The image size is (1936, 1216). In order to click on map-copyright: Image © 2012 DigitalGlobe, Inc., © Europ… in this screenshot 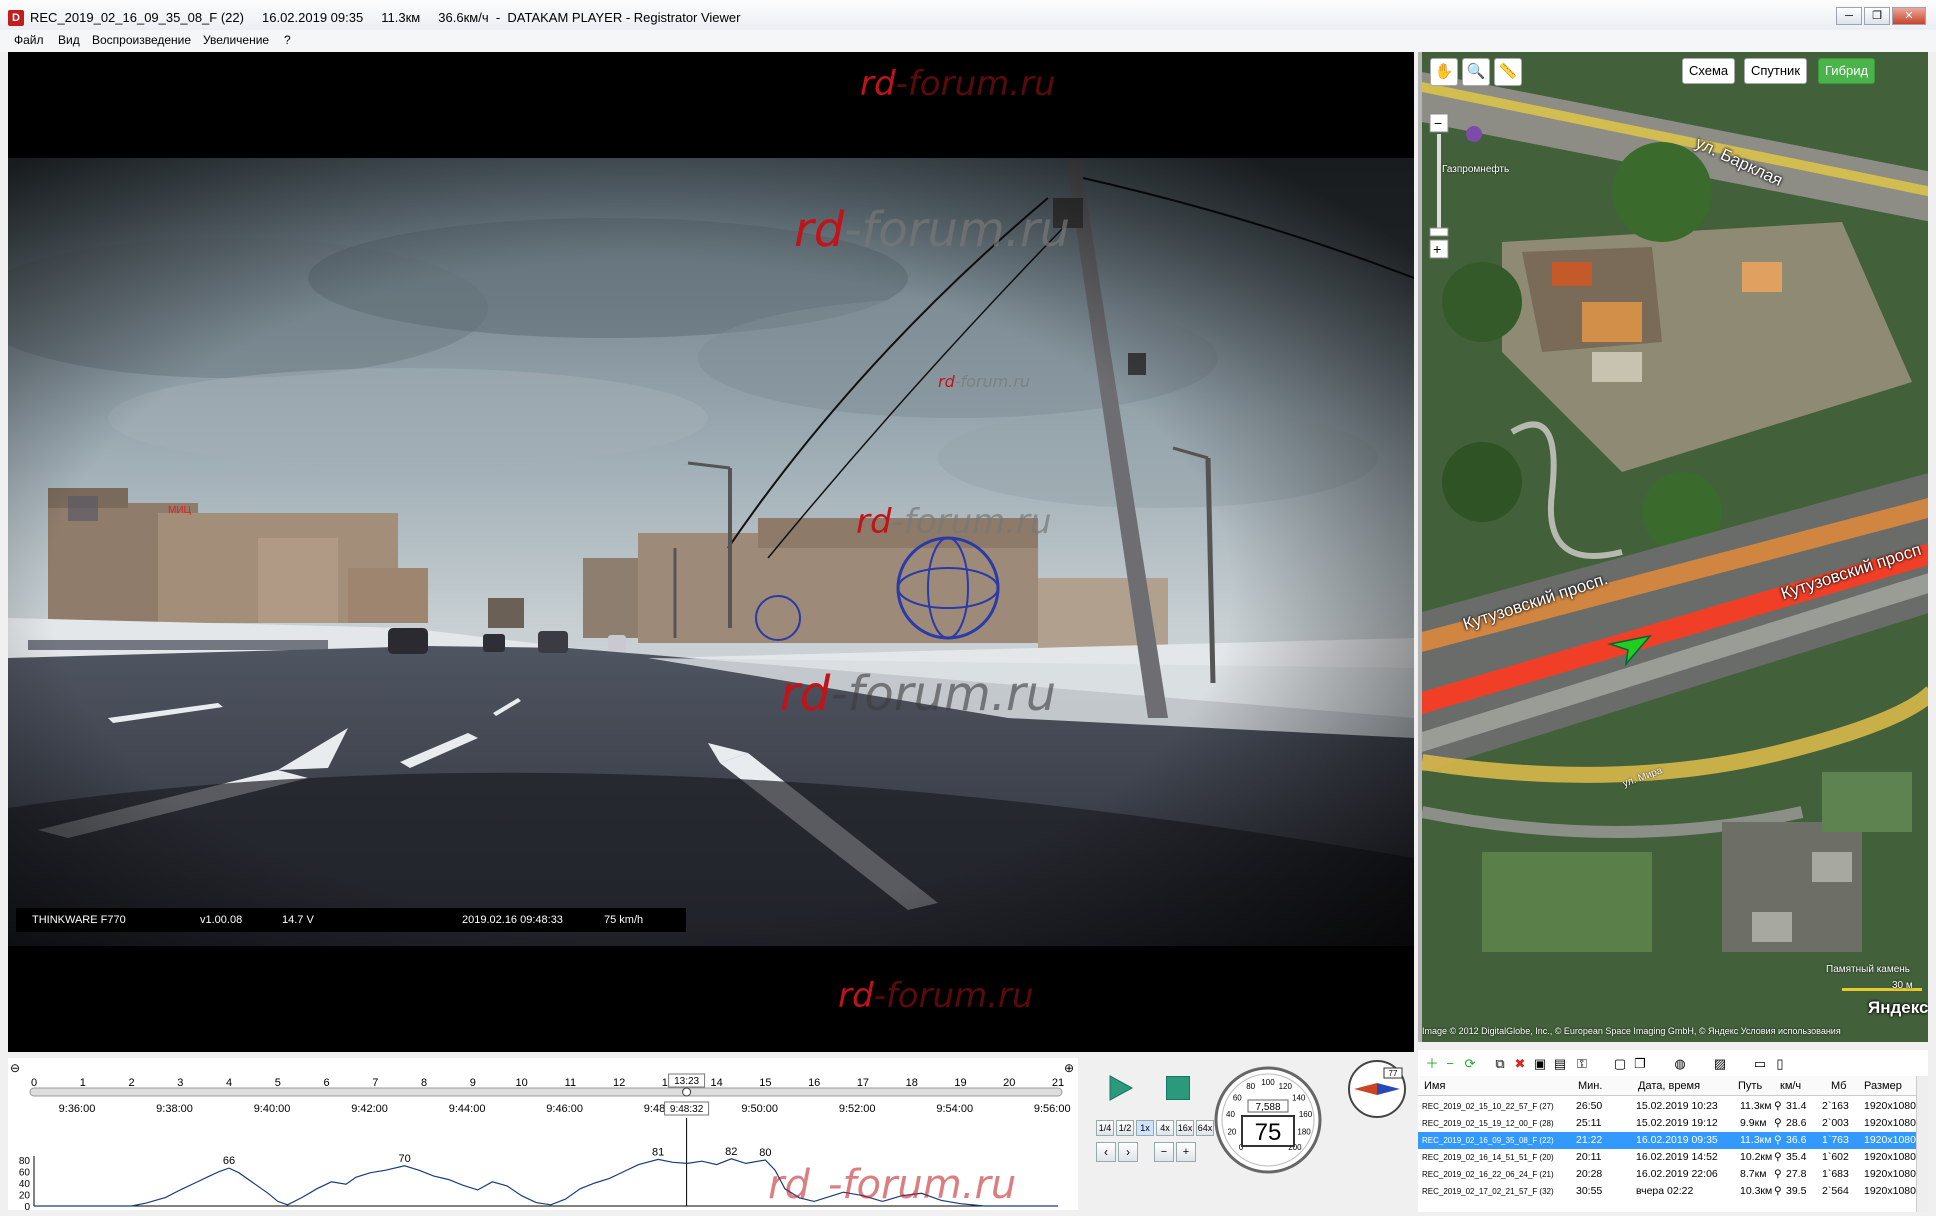, I will do `click(1631, 1031)`.